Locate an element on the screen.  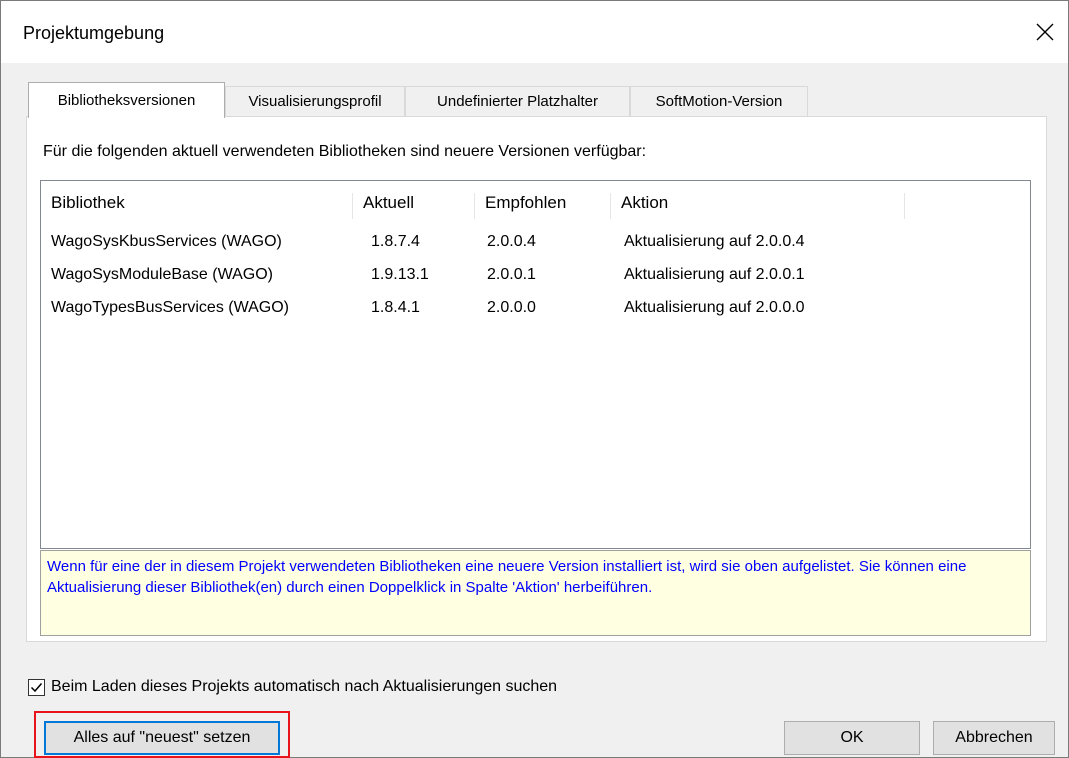
set-all-newest-button: Alles auf "neuest" setzen is located at coordinates (162, 738).